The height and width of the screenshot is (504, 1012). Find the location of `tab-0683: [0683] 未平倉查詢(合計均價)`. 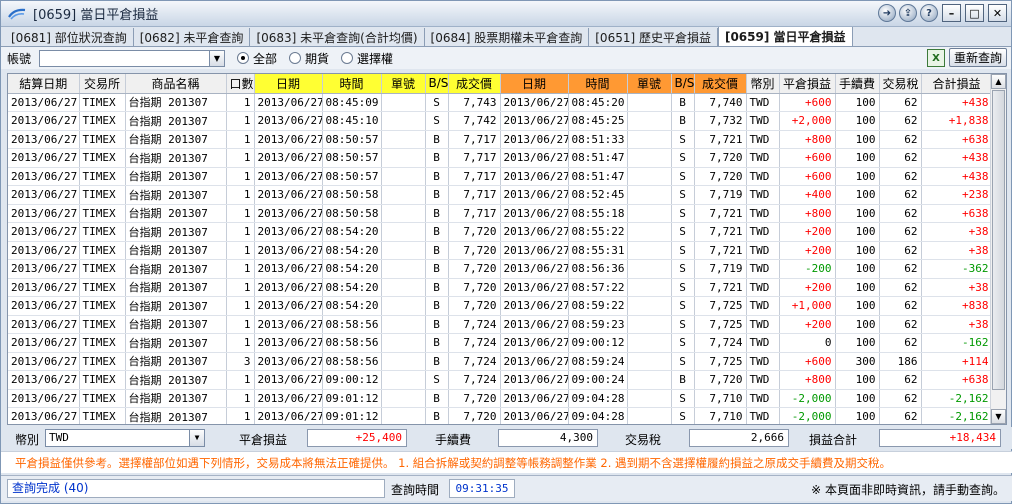

tab-0683: [0683] 未平倉查詢(合計均價) is located at coordinates (337, 37).